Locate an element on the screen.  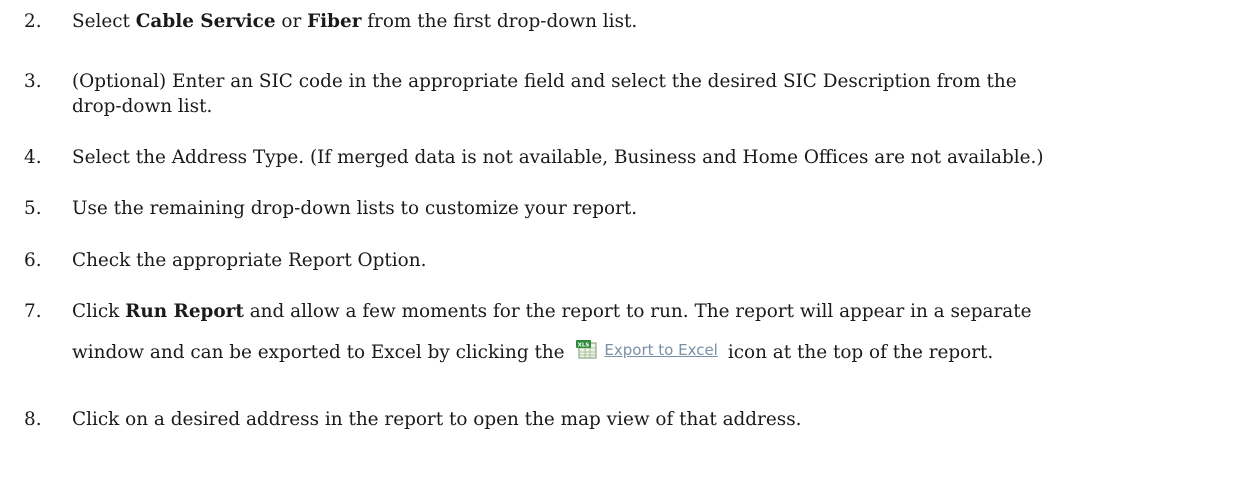
step-text-part: icon at the top of the report. is located at coordinates (860, 352).